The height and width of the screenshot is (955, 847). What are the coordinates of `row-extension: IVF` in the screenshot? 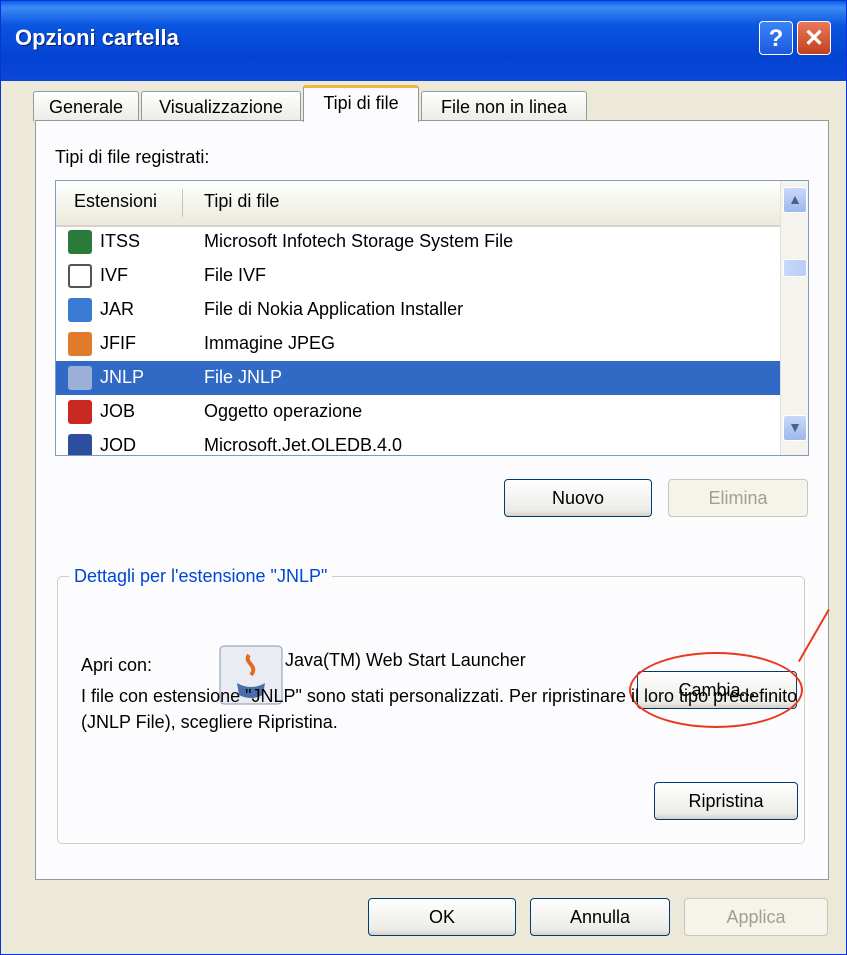 It's located at (114, 275).